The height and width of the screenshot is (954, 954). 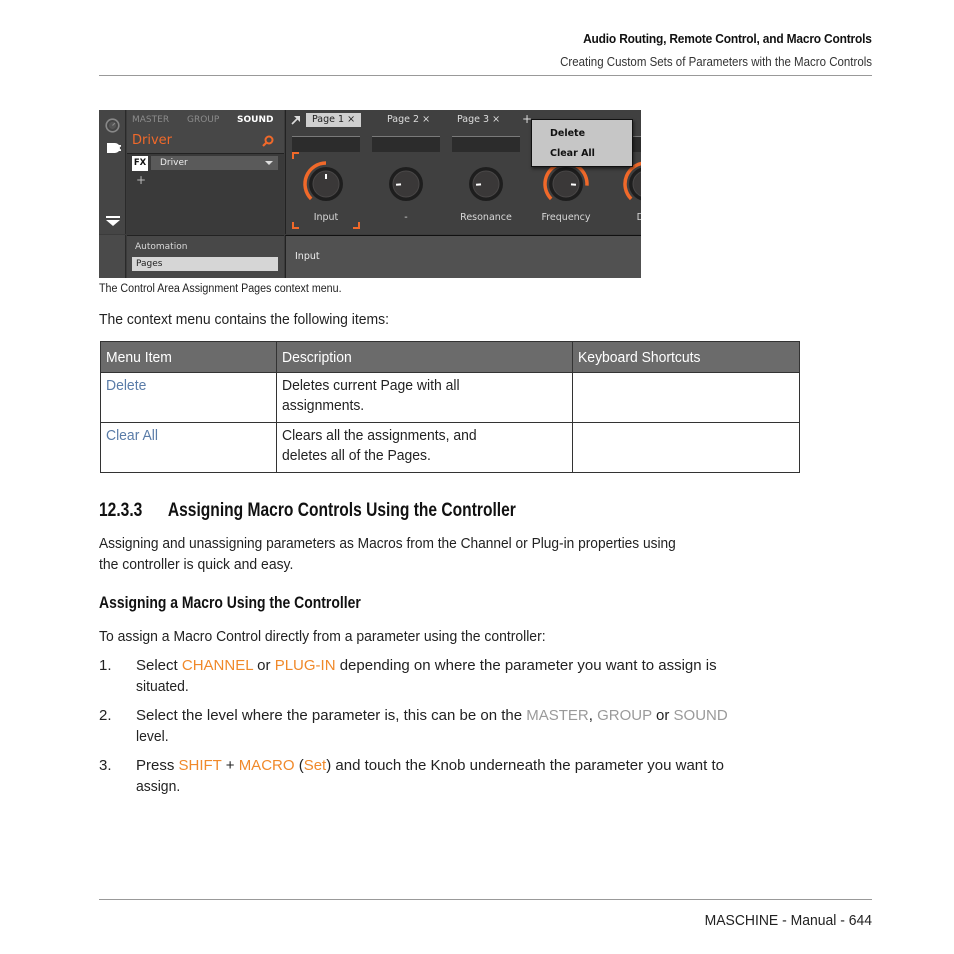 I want to click on ui-term-set: Set, so click(x=315, y=765).